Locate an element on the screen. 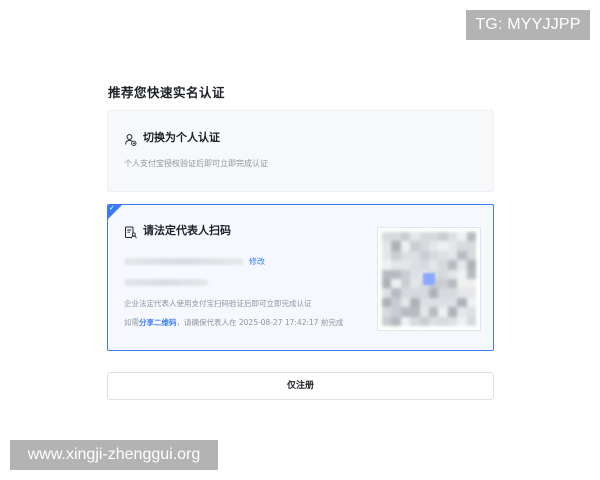  personal-auth-option: 切换为个人认证 个人支付宝授权验证后即可立即完成认证 is located at coordinates (300, 151).